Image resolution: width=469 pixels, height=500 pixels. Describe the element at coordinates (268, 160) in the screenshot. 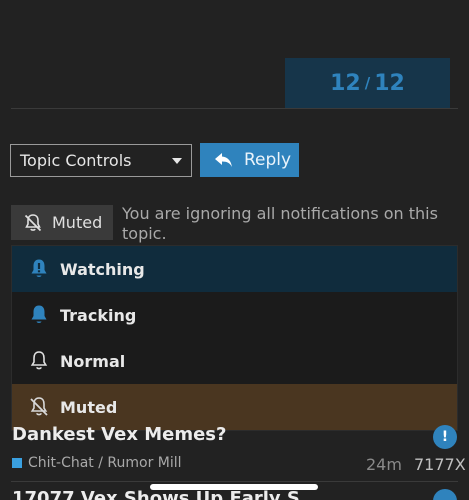

I see `reply-label: Reply` at that location.